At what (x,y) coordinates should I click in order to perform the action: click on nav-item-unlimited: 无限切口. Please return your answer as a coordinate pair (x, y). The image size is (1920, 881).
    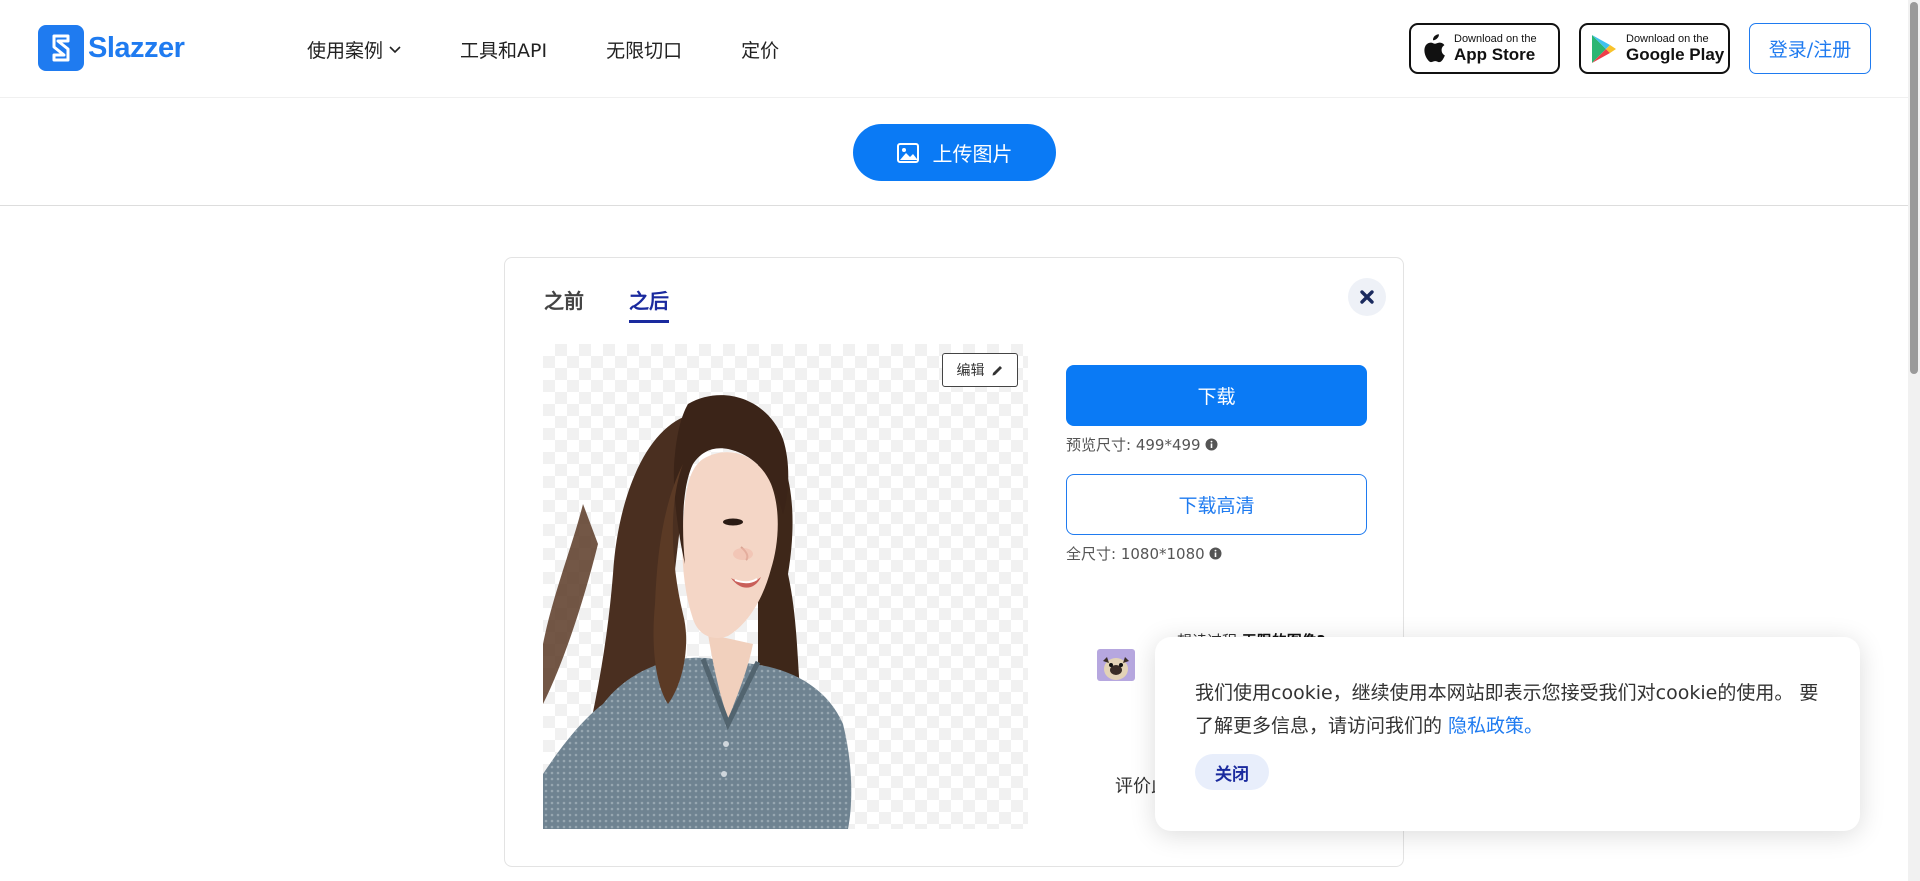
    Looking at the image, I should click on (644, 49).